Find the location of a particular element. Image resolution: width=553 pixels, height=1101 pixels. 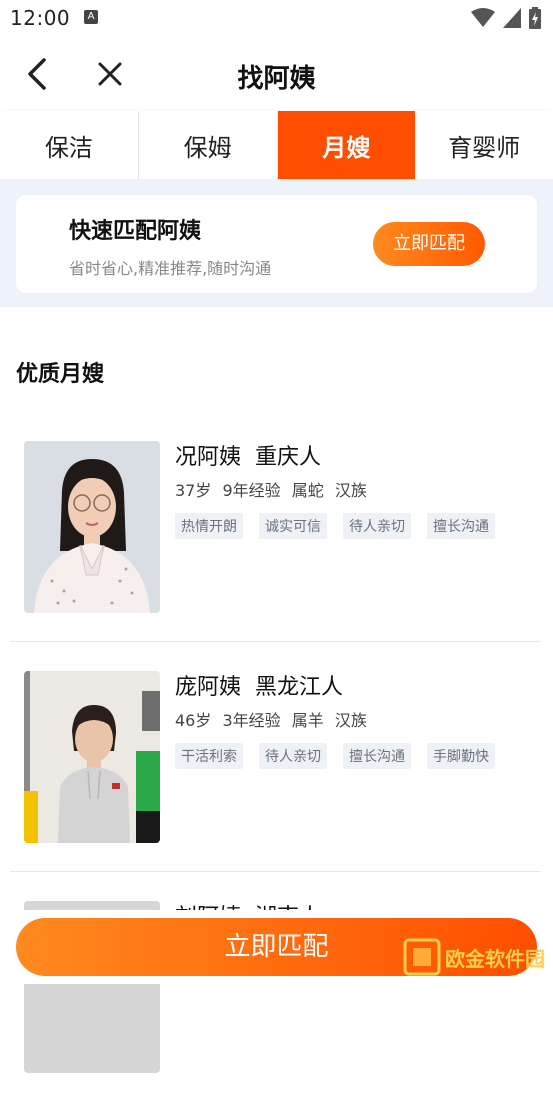

watermark-text: 欧金软件园 is located at coordinates (495, 958).